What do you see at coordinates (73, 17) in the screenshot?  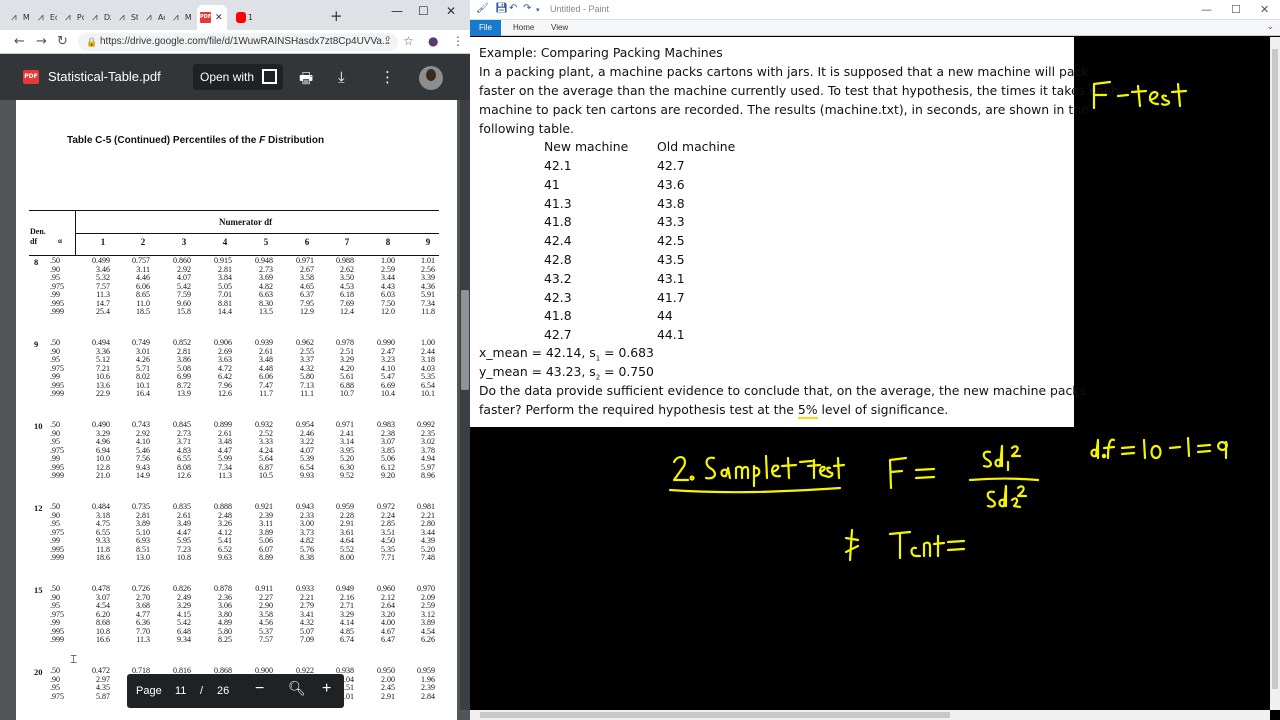 I see `browser-tab: ⩘ Pc` at bounding box center [73, 17].